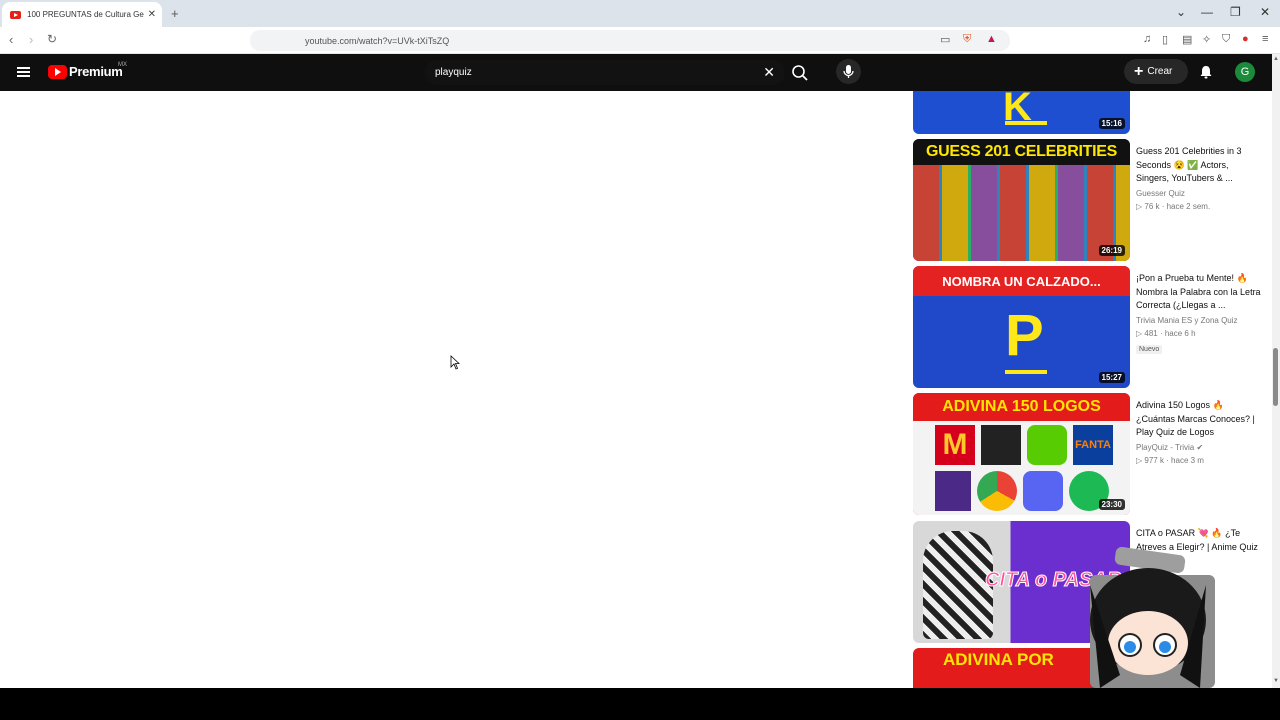  What do you see at coordinates (1111, 123) in the screenshot?
I see `video-duration: 15:16` at bounding box center [1111, 123].